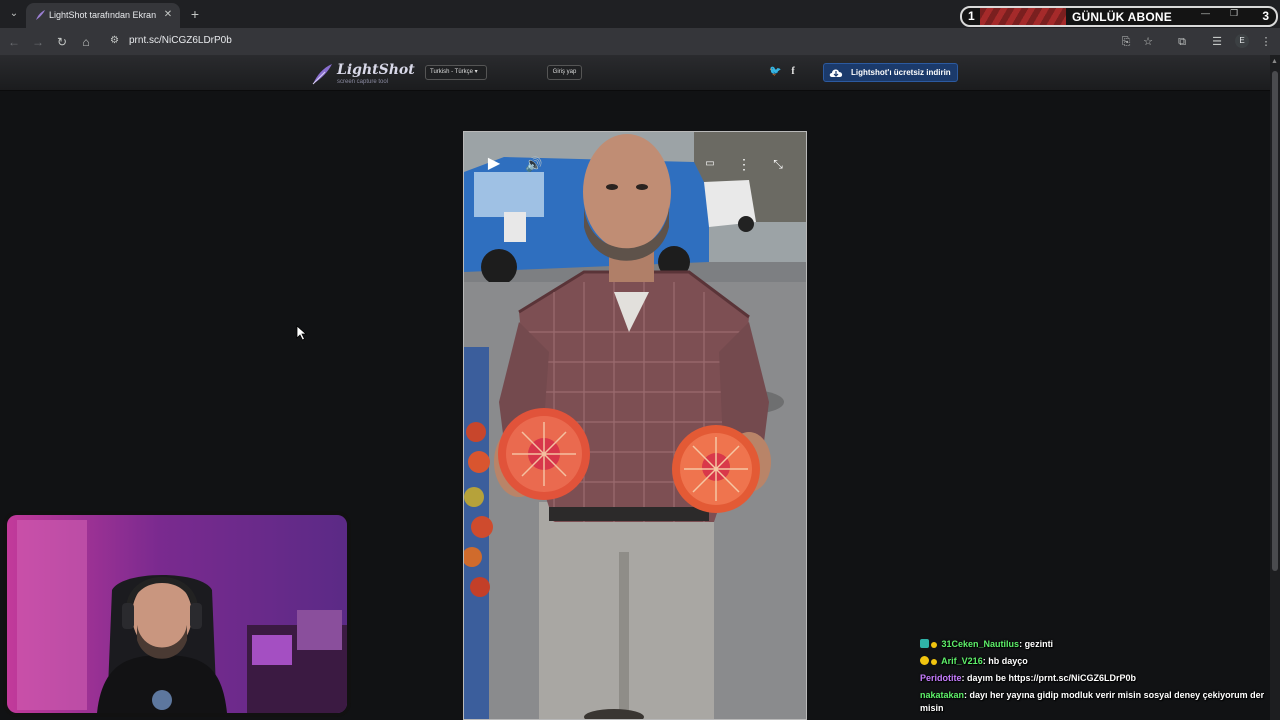  What do you see at coordinates (534, 164) in the screenshot?
I see `volume-icon: 🔊` at bounding box center [534, 164].